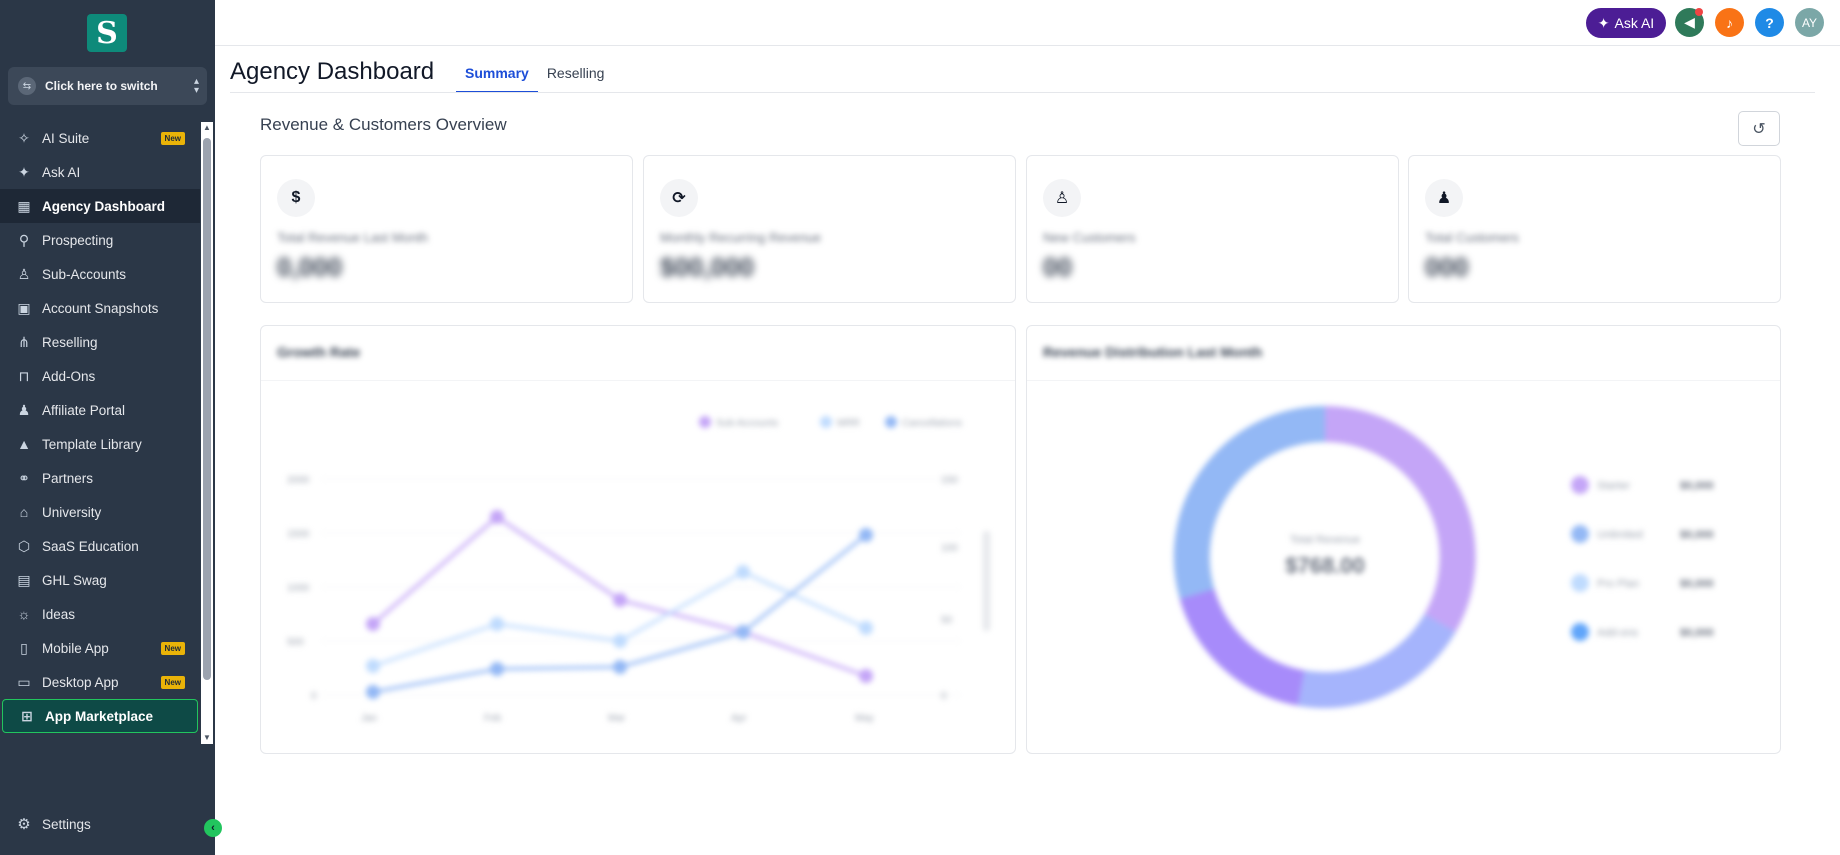  What do you see at coordinates (310, 267) in the screenshot?
I see `stat-value: 0,000` at bounding box center [310, 267].